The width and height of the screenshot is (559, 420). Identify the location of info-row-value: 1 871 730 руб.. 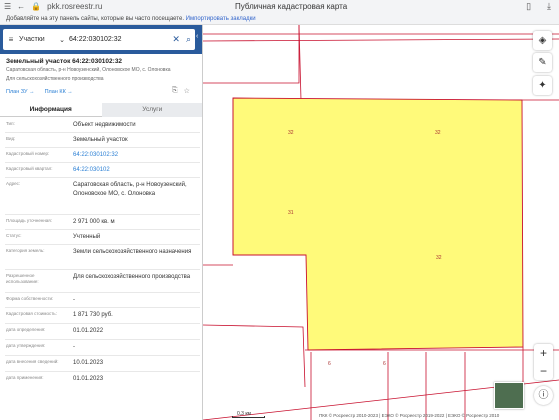
(93, 315).